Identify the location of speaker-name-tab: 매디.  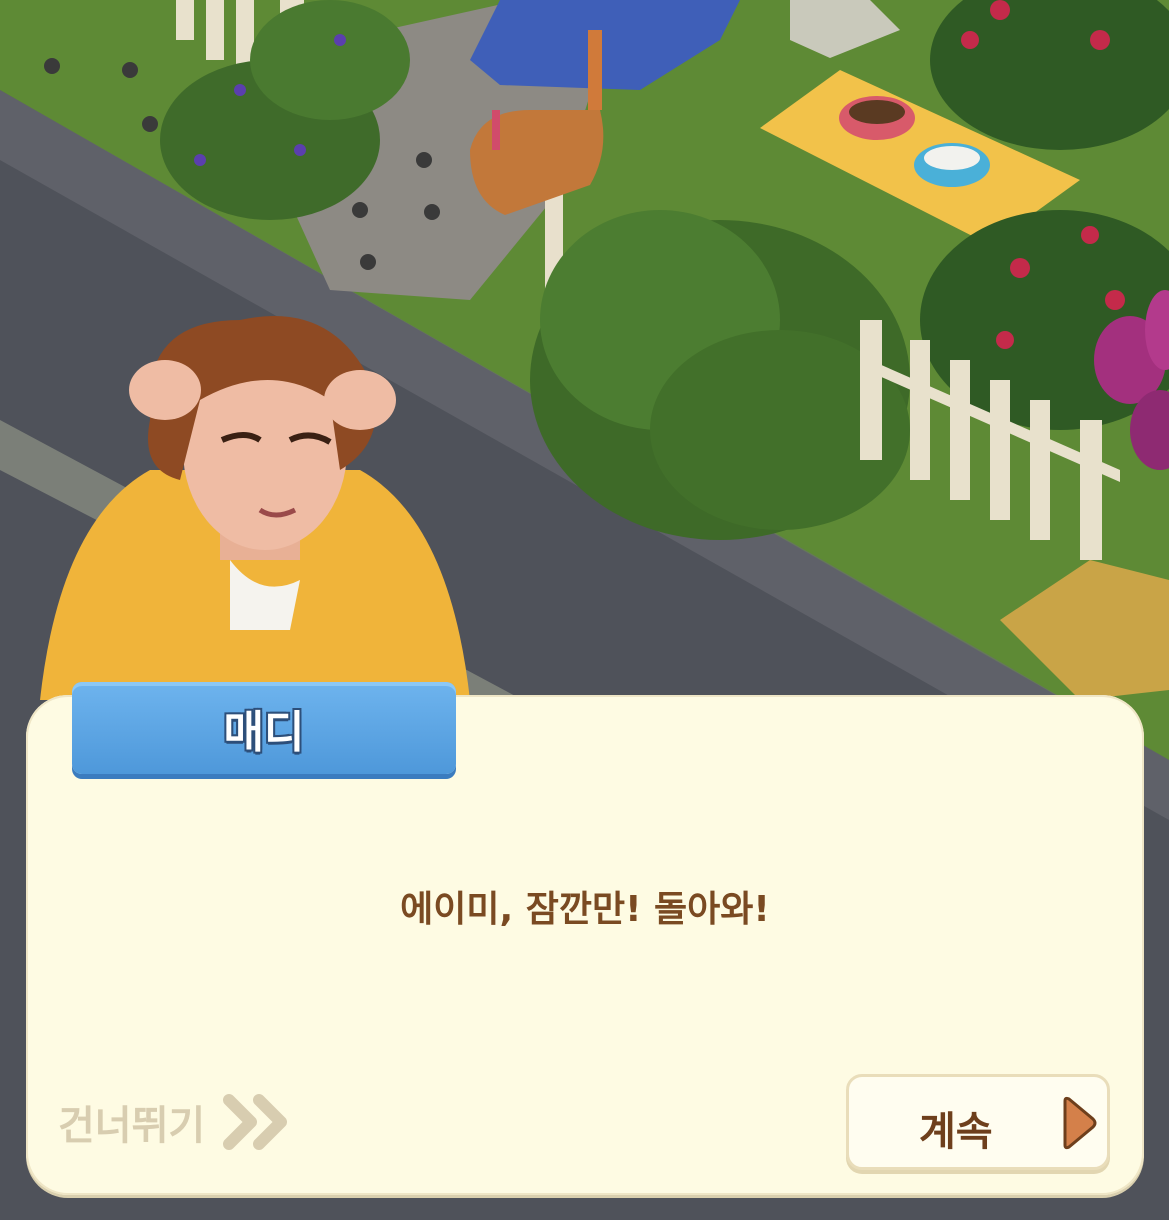
(264, 728).